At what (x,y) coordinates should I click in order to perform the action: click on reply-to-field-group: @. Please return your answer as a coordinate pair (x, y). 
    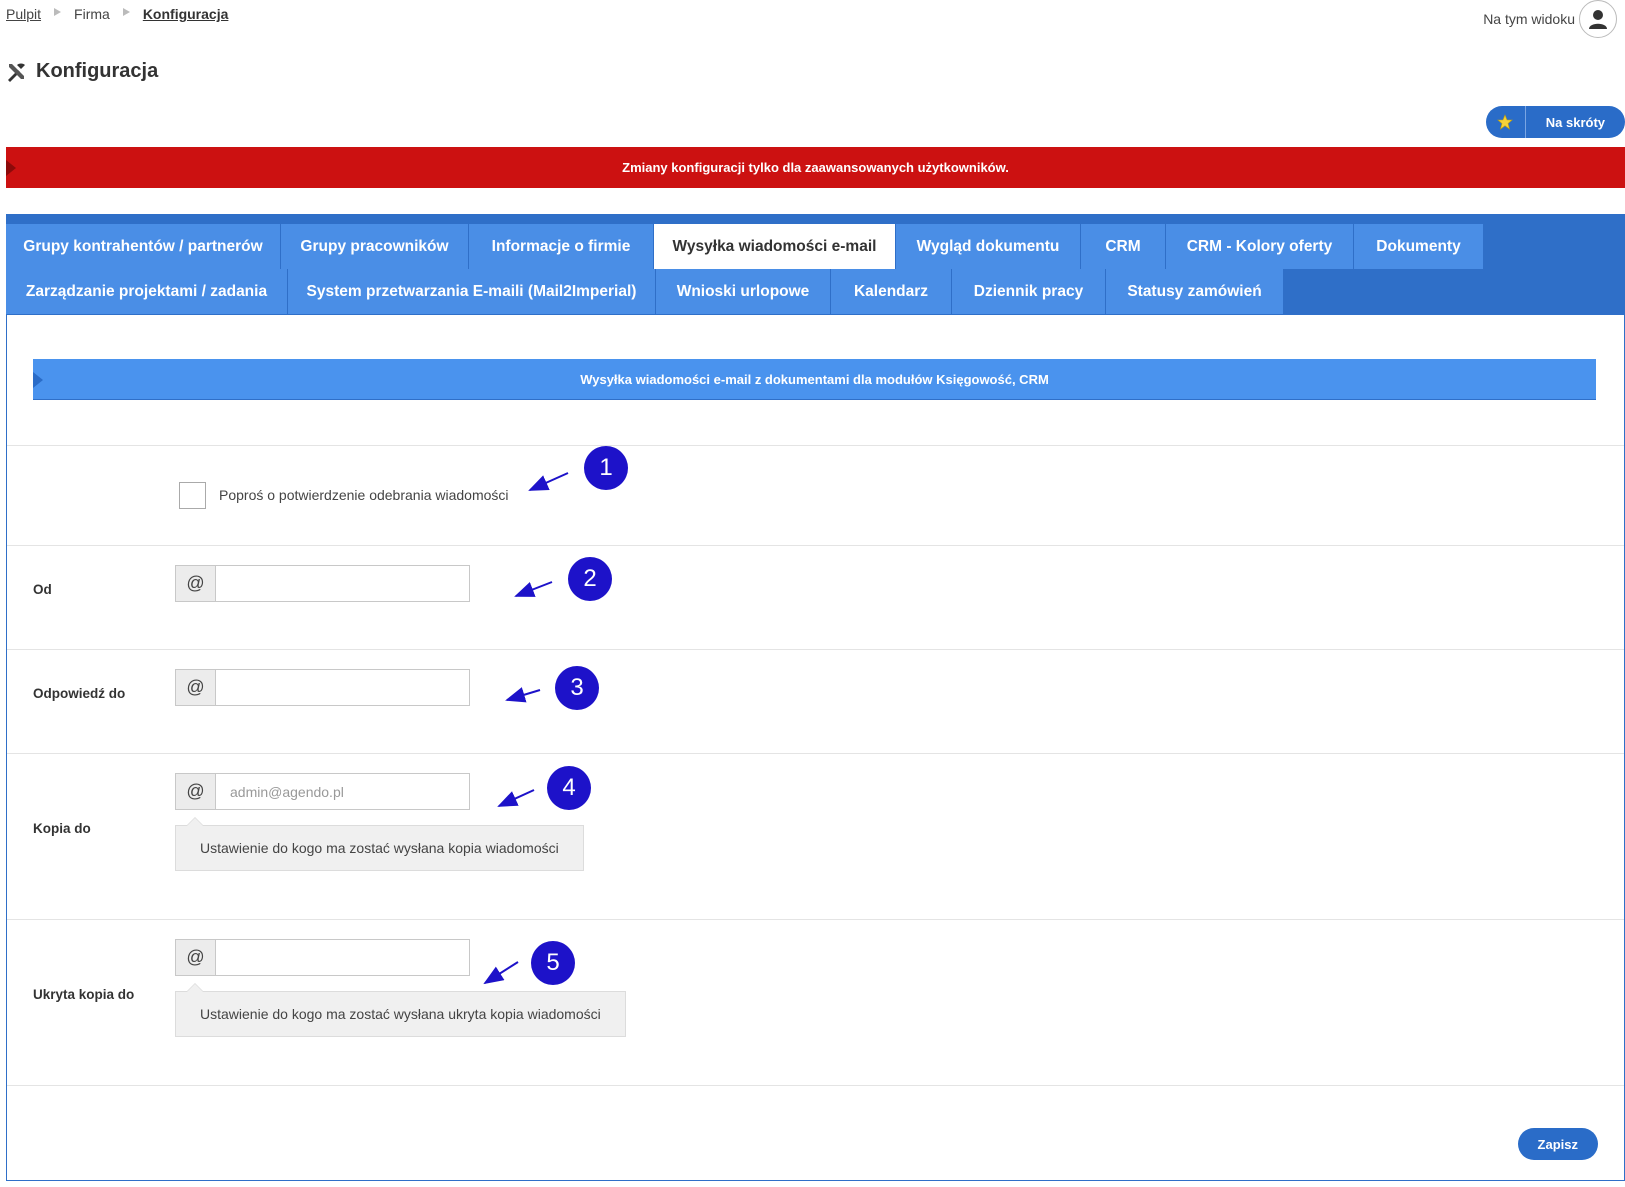
    Looking at the image, I should click on (322, 687).